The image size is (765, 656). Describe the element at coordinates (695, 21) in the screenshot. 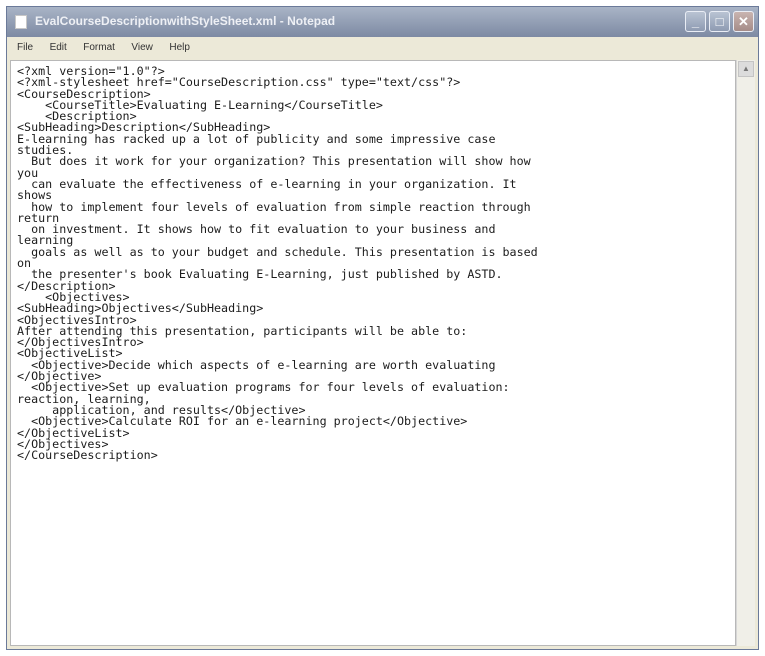

I see `minimize-button: _` at that location.